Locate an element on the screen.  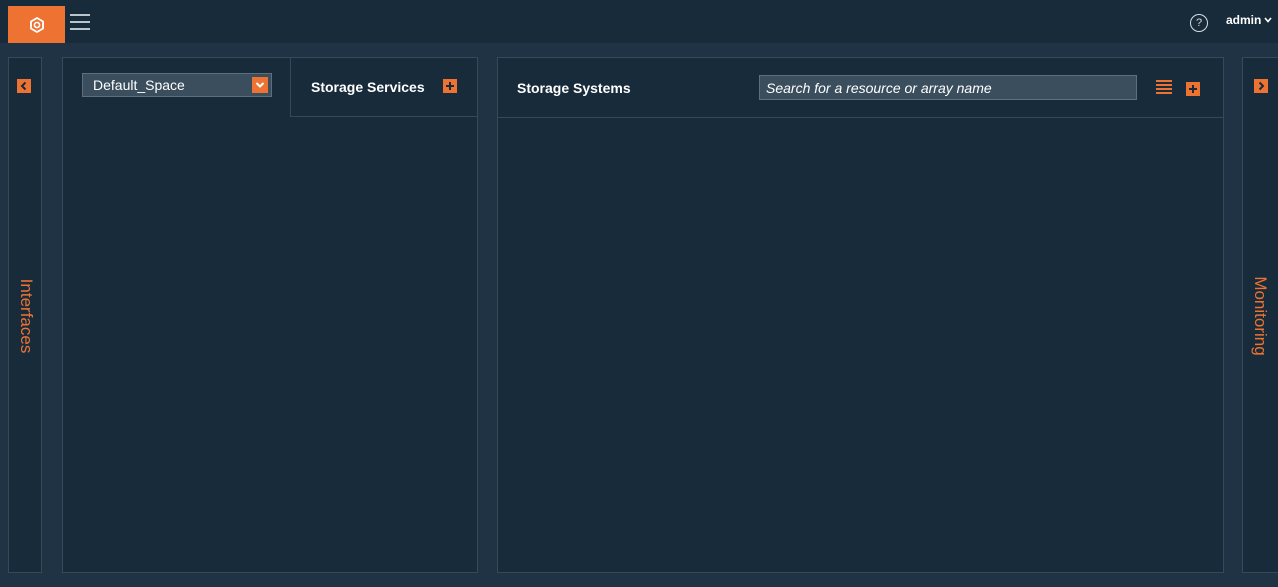
storage-services-title: Storage Services is located at coordinates (368, 87).